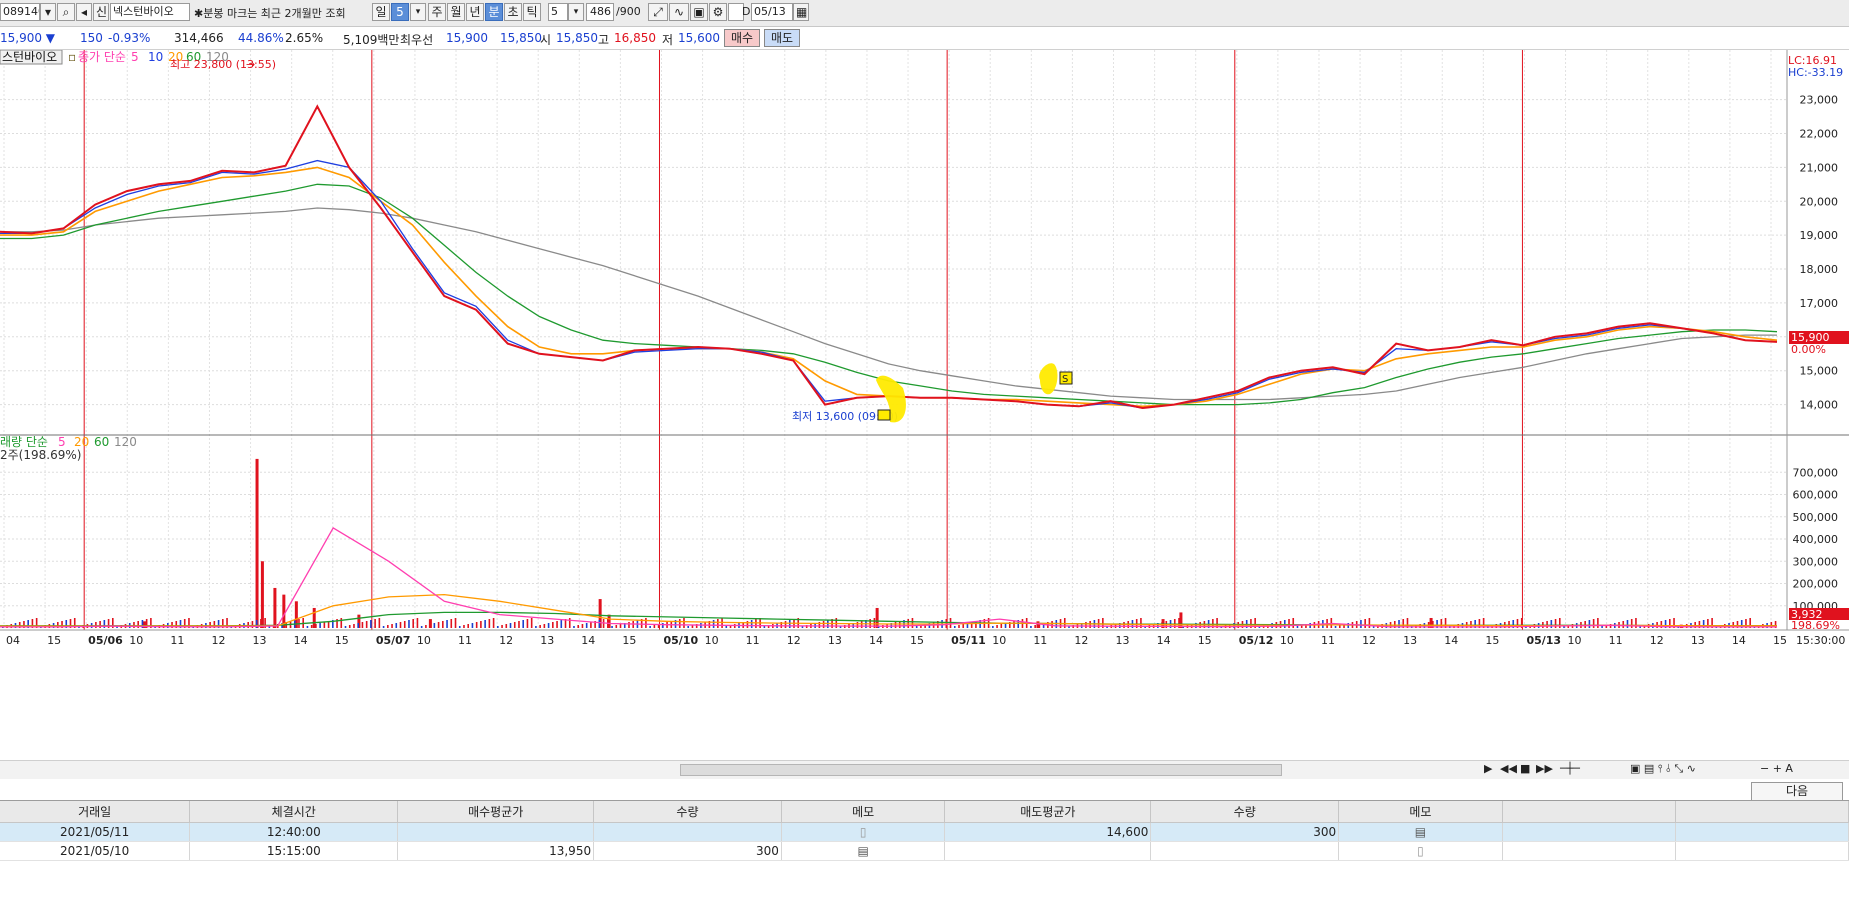  What do you see at coordinates (576, 12) in the screenshot?
I see `minute-dropdown-icon: ▾` at bounding box center [576, 12].